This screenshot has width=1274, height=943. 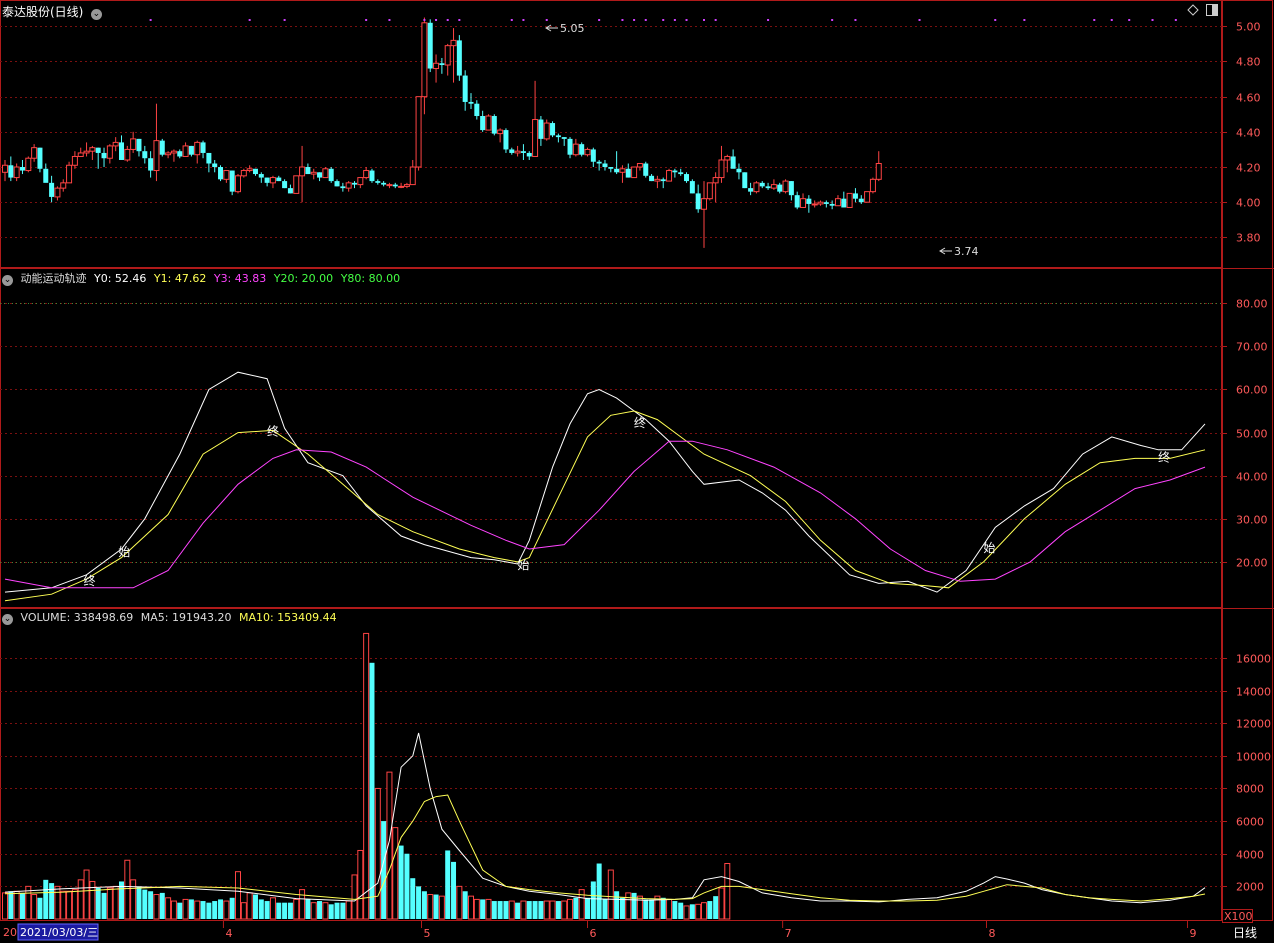 I want to click on legend-y3: Y3: 43.83, so click(x=240, y=278).